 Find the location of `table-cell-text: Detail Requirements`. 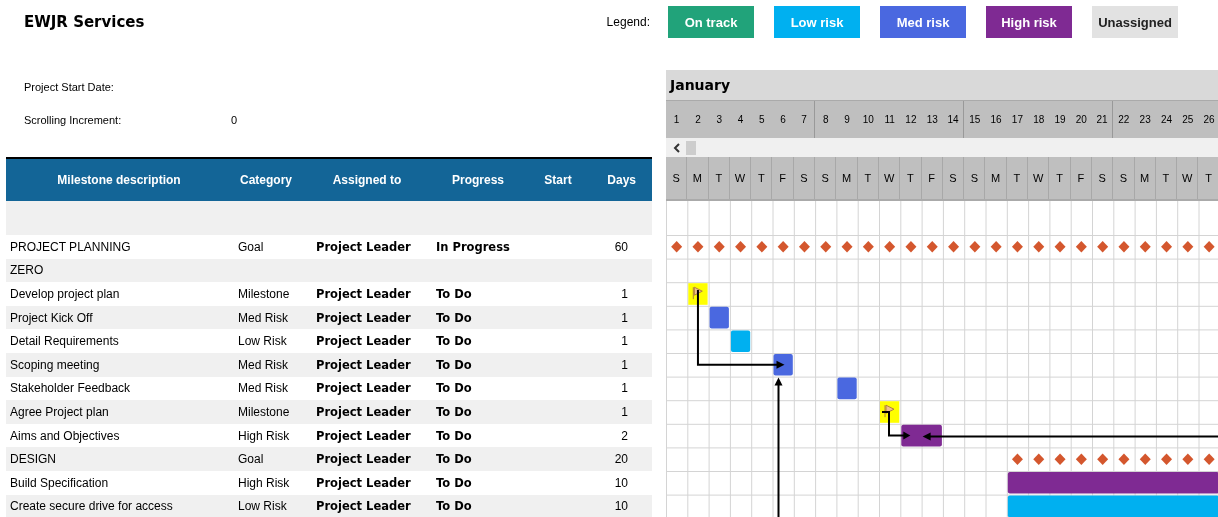

table-cell-text: Detail Requirements is located at coordinates (64, 341).